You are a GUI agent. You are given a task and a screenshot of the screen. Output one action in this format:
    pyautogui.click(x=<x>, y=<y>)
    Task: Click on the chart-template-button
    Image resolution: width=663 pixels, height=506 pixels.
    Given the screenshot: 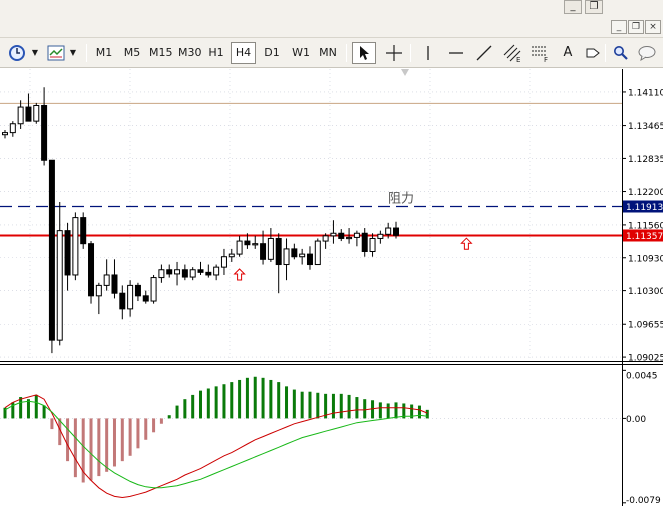 What is the action you would take?
    pyautogui.click(x=56, y=53)
    